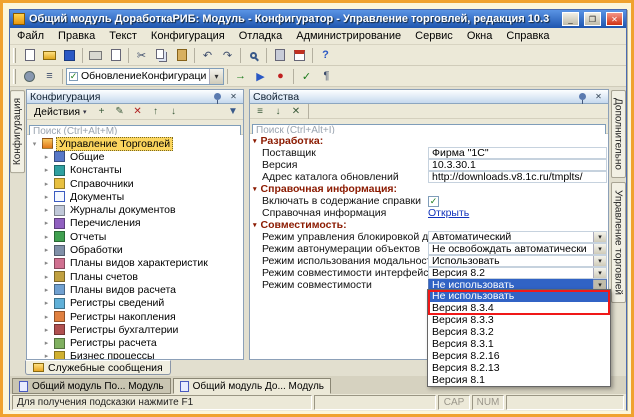 The width and height of the screenshot is (634, 417). Describe the element at coordinates (517, 261) in the screenshot. I see `property-value: Использовать ▾` at that location.